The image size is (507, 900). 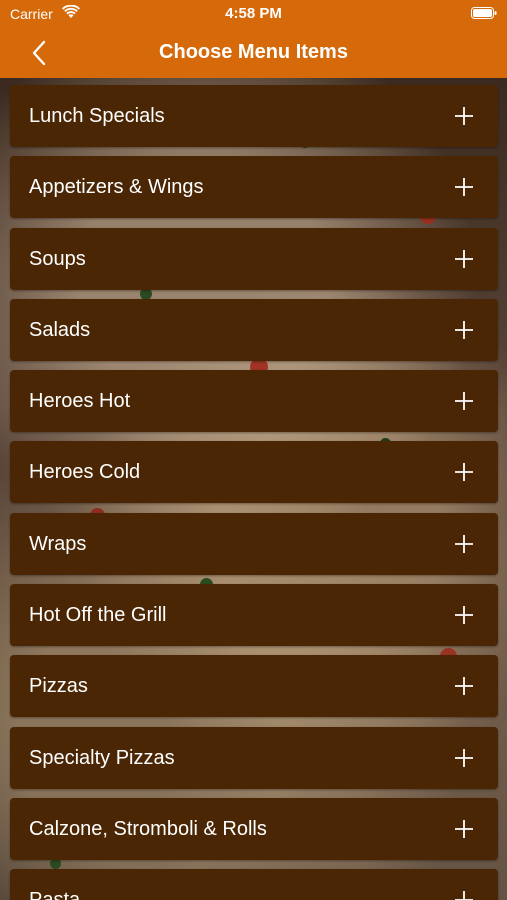 What do you see at coordinates (254, 116) in the screenshot?
I see `menu-category-lunch-specials: Lunch Specials` at bounding box center [254, 116].